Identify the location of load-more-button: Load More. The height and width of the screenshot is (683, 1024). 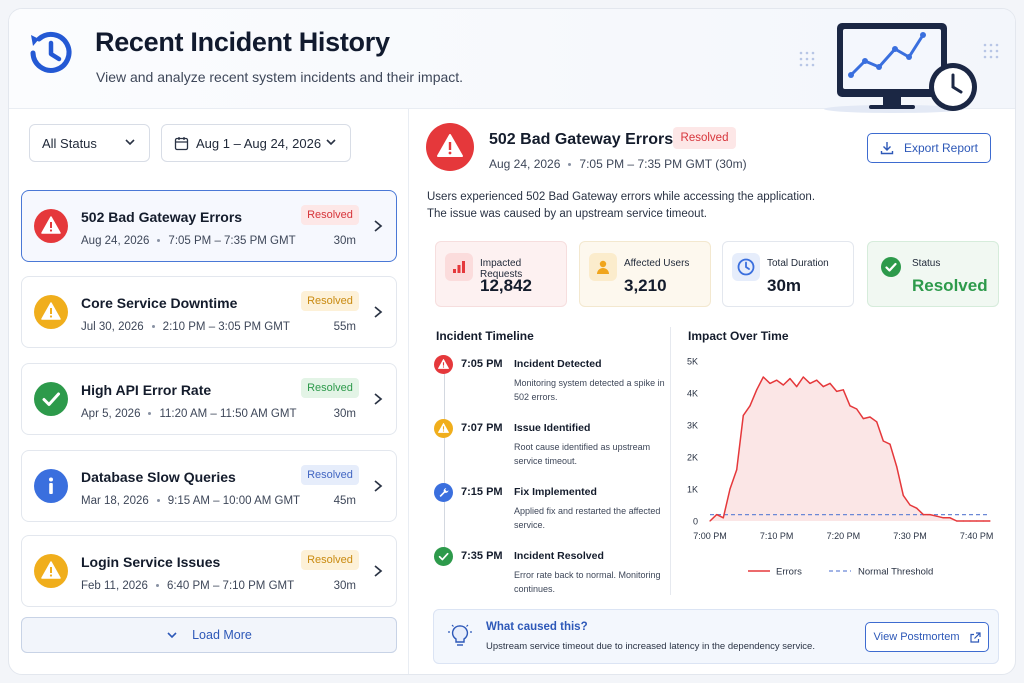
(209, 635).